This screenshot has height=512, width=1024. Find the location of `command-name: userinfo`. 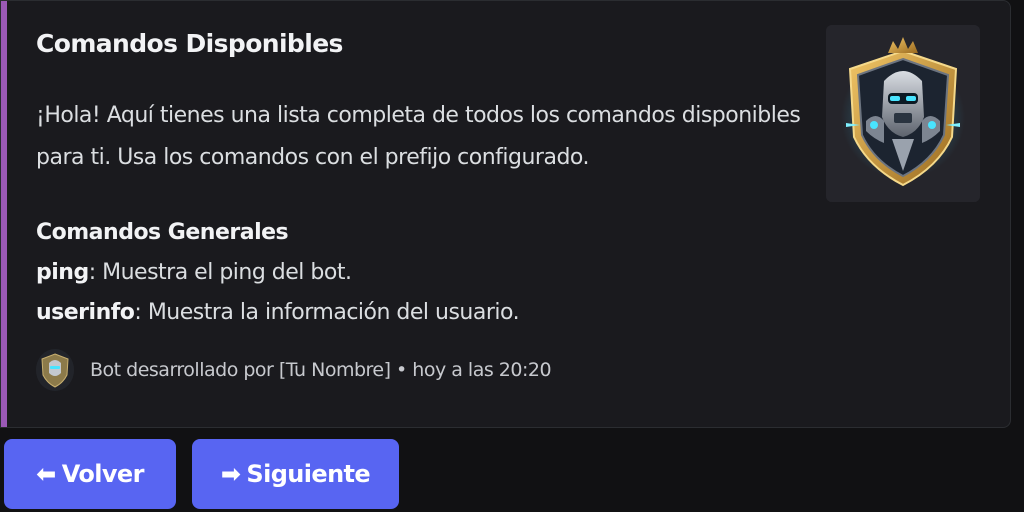

command-name: userinfo is located at coordinates (85, 312).